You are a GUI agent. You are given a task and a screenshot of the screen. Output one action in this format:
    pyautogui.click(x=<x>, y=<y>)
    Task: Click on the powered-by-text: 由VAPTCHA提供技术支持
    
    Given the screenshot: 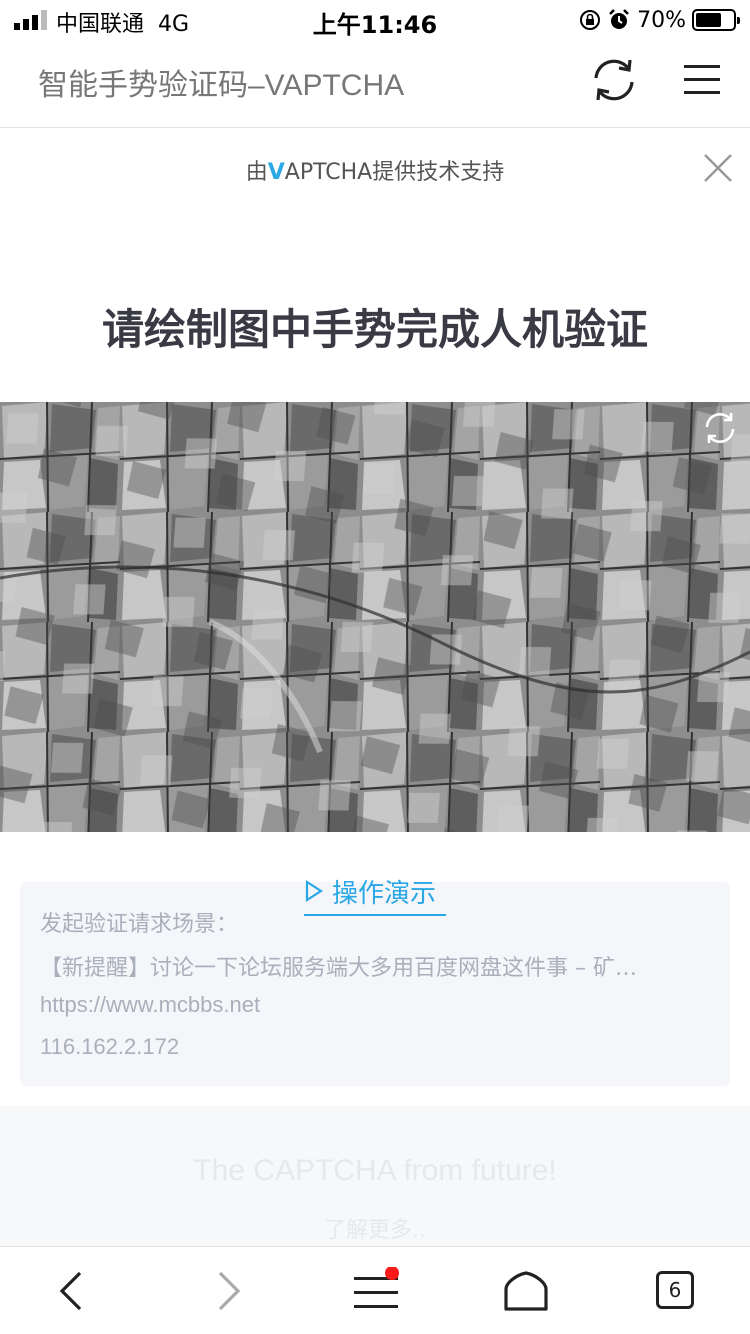 What is the action you would take?
    pyautogui.click(x=375, y=170)
    